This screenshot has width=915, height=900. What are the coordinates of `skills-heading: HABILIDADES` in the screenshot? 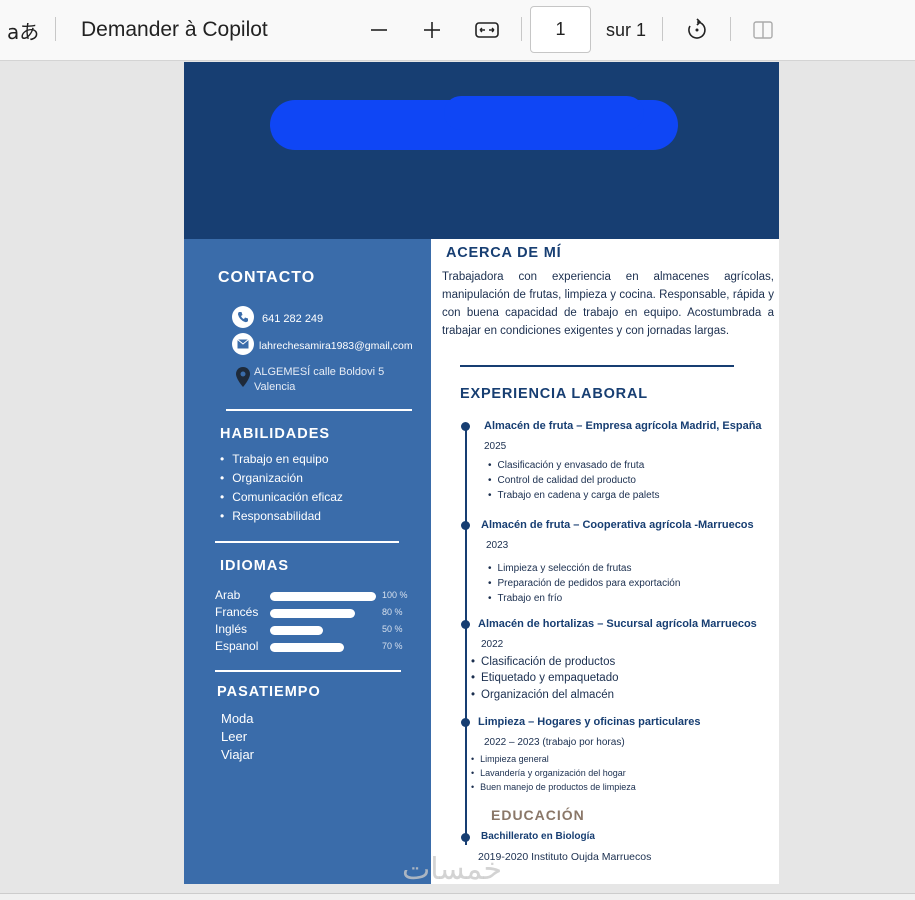 It's located at (275, 434).